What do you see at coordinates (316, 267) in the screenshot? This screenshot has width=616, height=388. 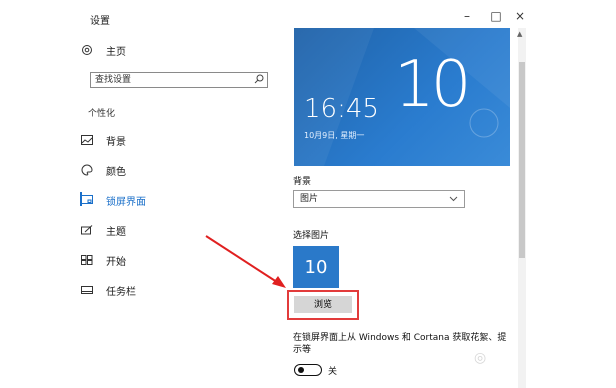 I see `picture-thumbnail: 10` at bounding box center [316, 267].